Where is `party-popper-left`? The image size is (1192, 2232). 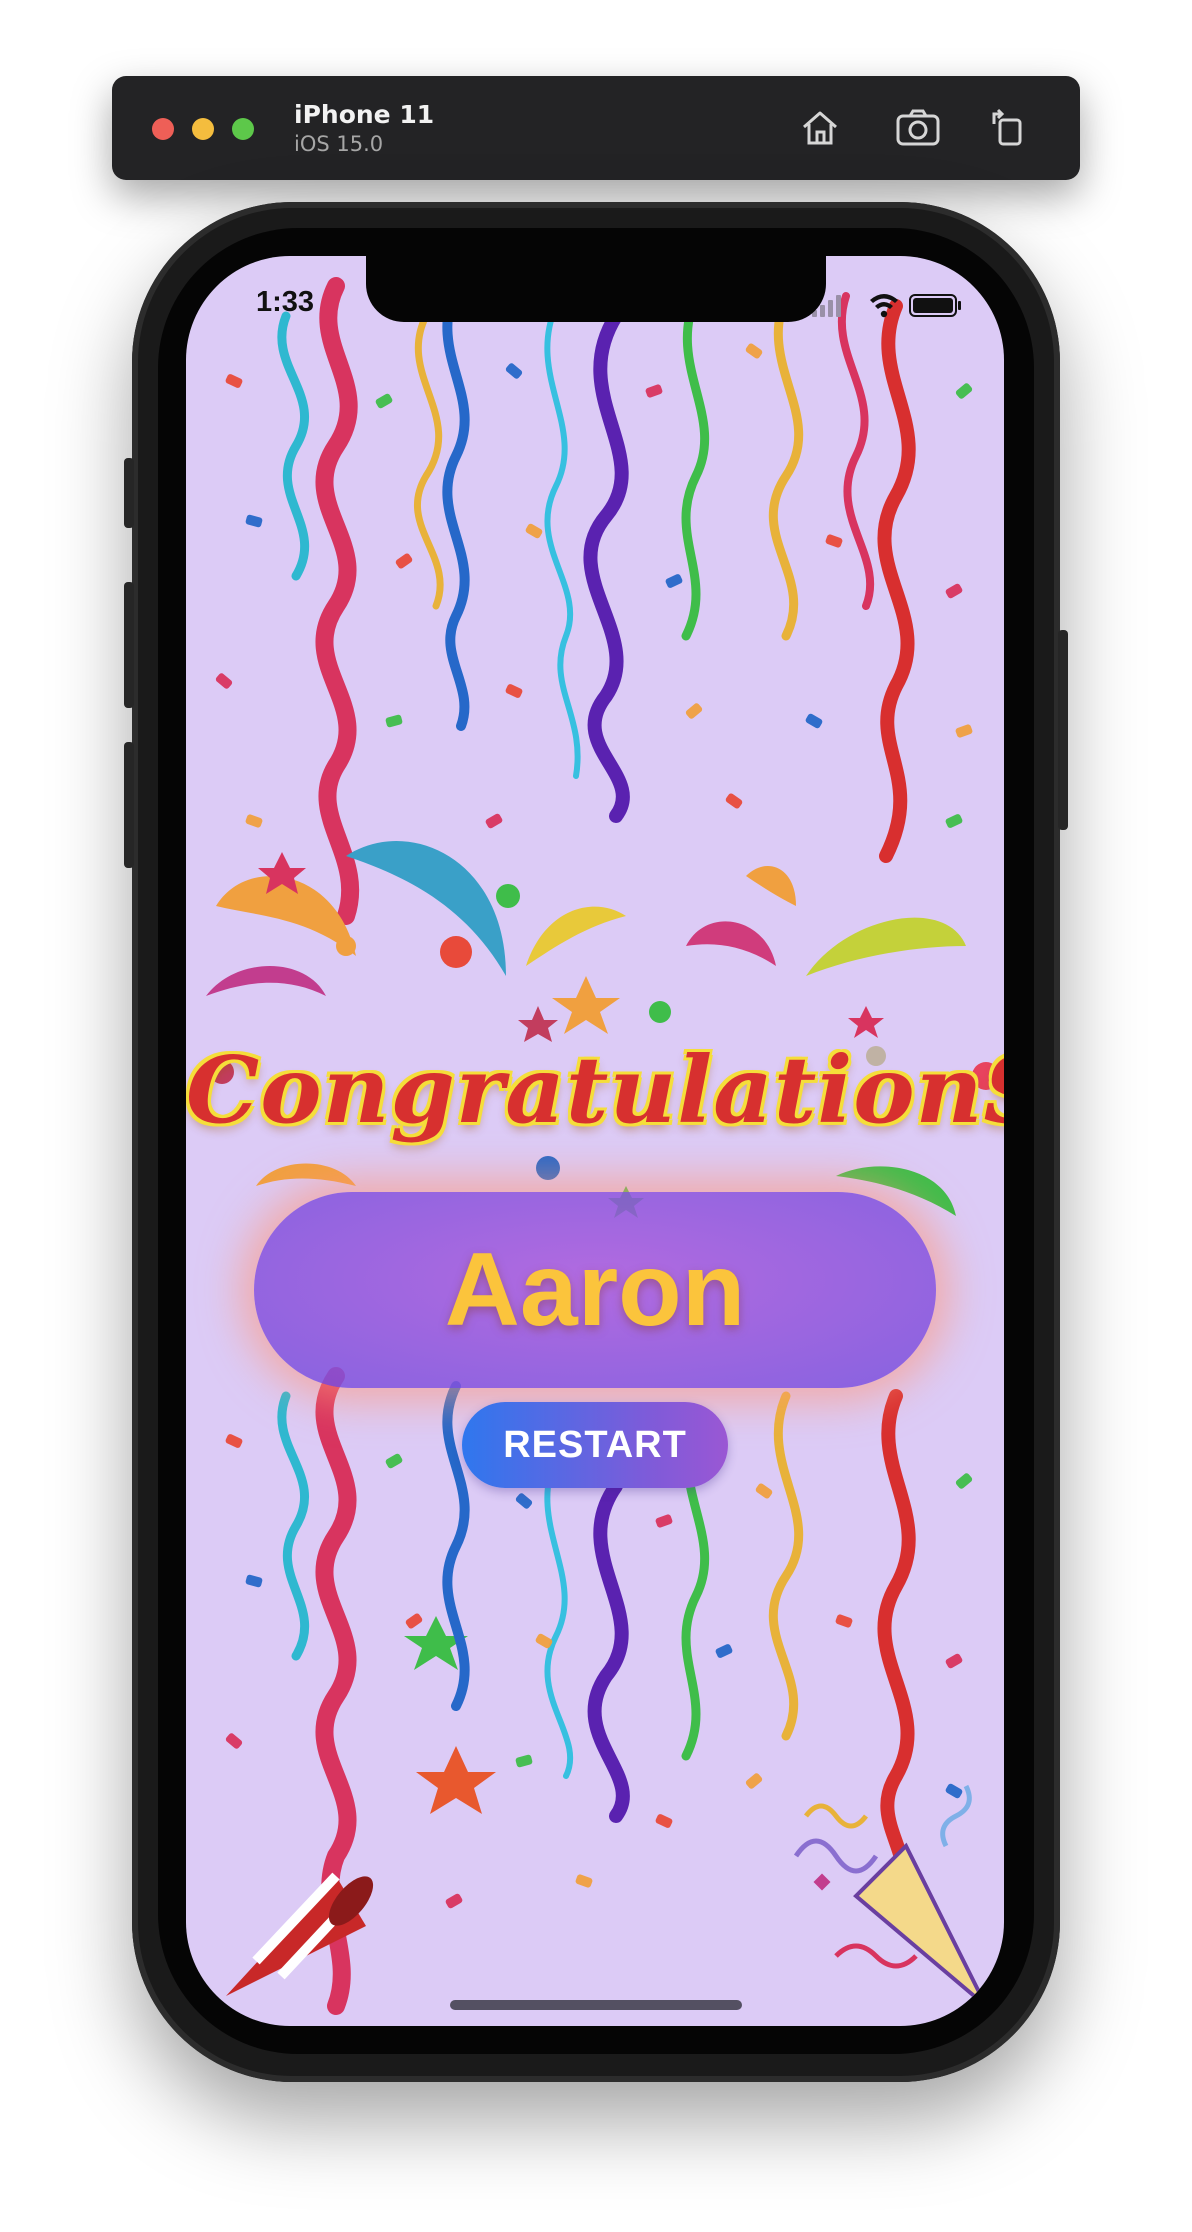
party-popper-left is located at coordinates (300, 1934).